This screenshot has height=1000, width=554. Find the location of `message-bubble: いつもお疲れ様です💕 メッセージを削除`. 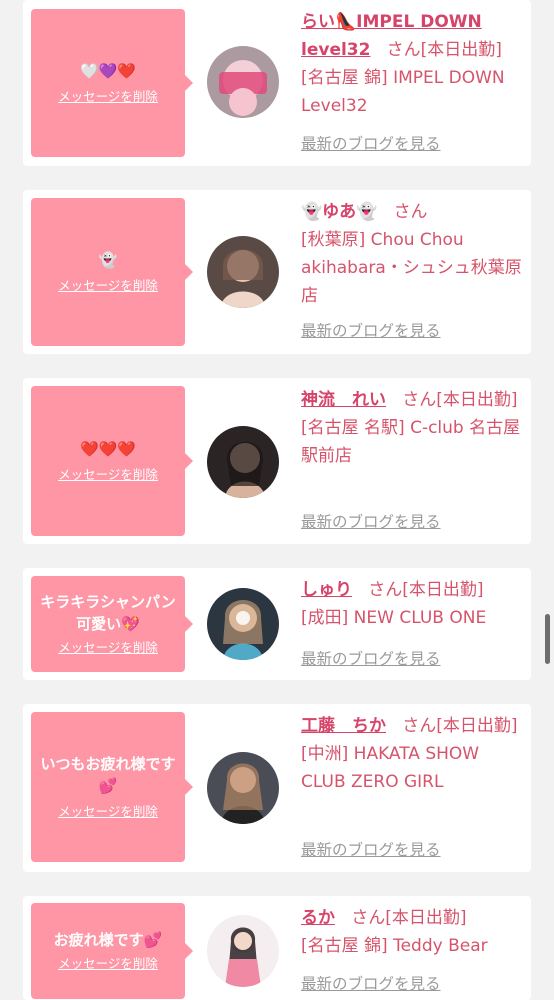

message-bubble: いつもお疲れ様です💕 メッセージを削除 is located at coordinates (112, 787).